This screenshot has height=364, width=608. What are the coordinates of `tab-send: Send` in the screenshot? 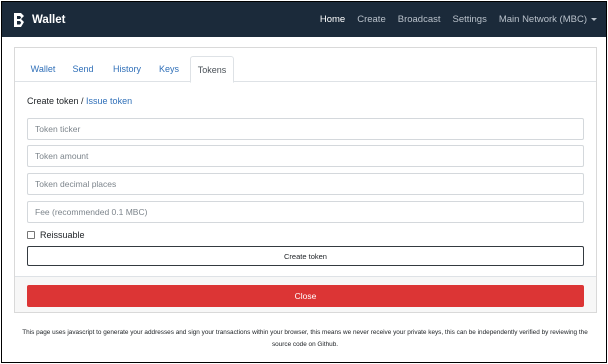 It's located at (83, 69).